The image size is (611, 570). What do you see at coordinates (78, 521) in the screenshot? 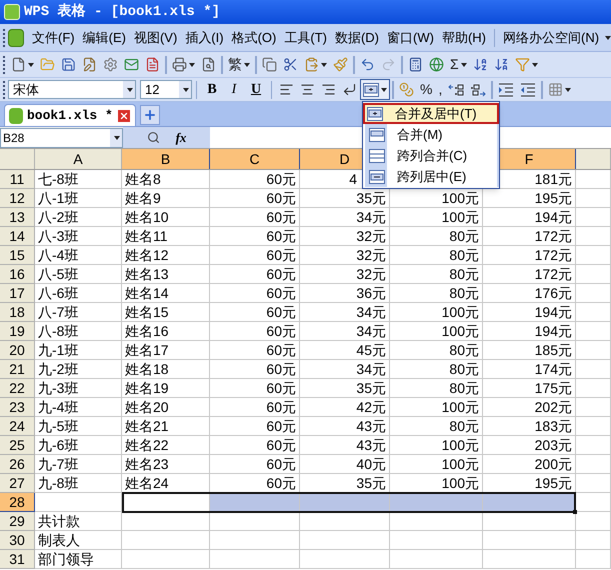
I see `table-cell: 共计款` at bounding box center [78, 521].